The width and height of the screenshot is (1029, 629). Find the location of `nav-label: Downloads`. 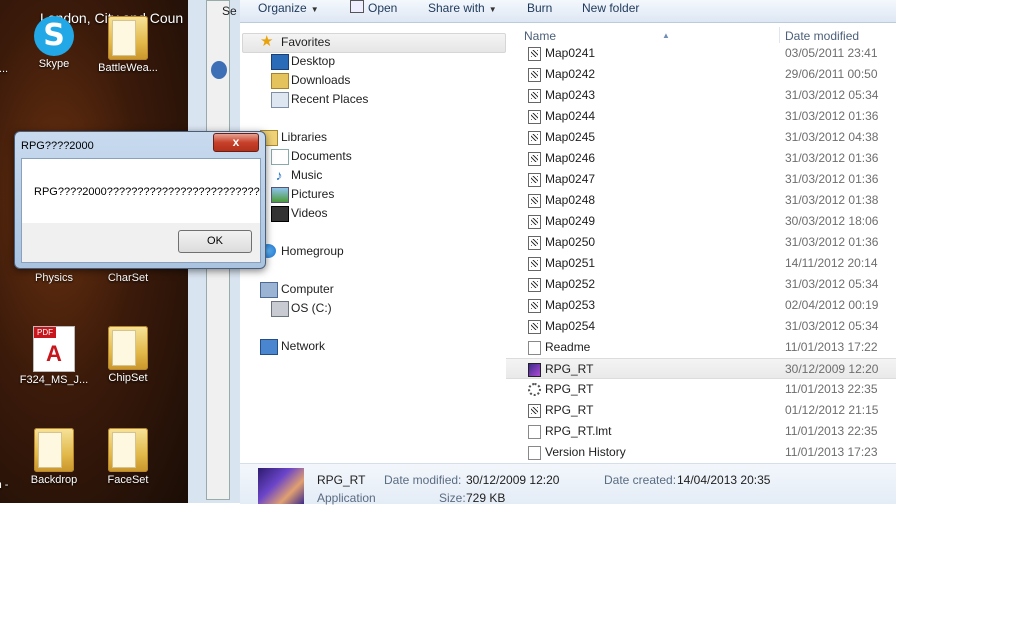

nav-label: Downloads is located at coordinates (321, 80).